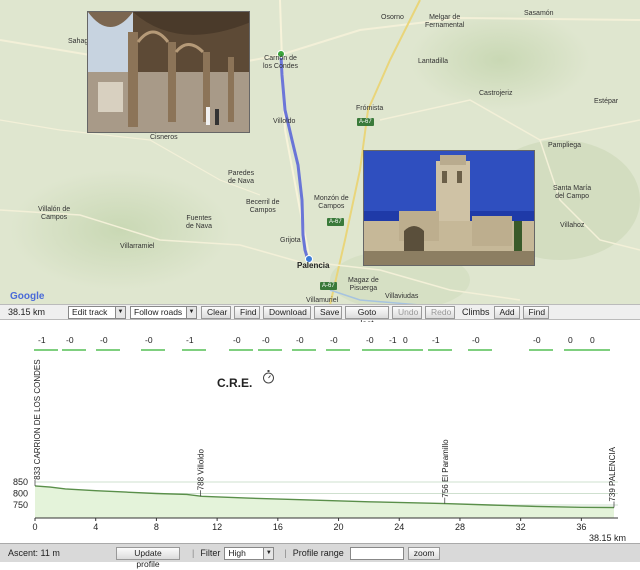  Describe the element at coordinates (20, 505) in the screenshot. I see `y-tick-label: 750` at that location.